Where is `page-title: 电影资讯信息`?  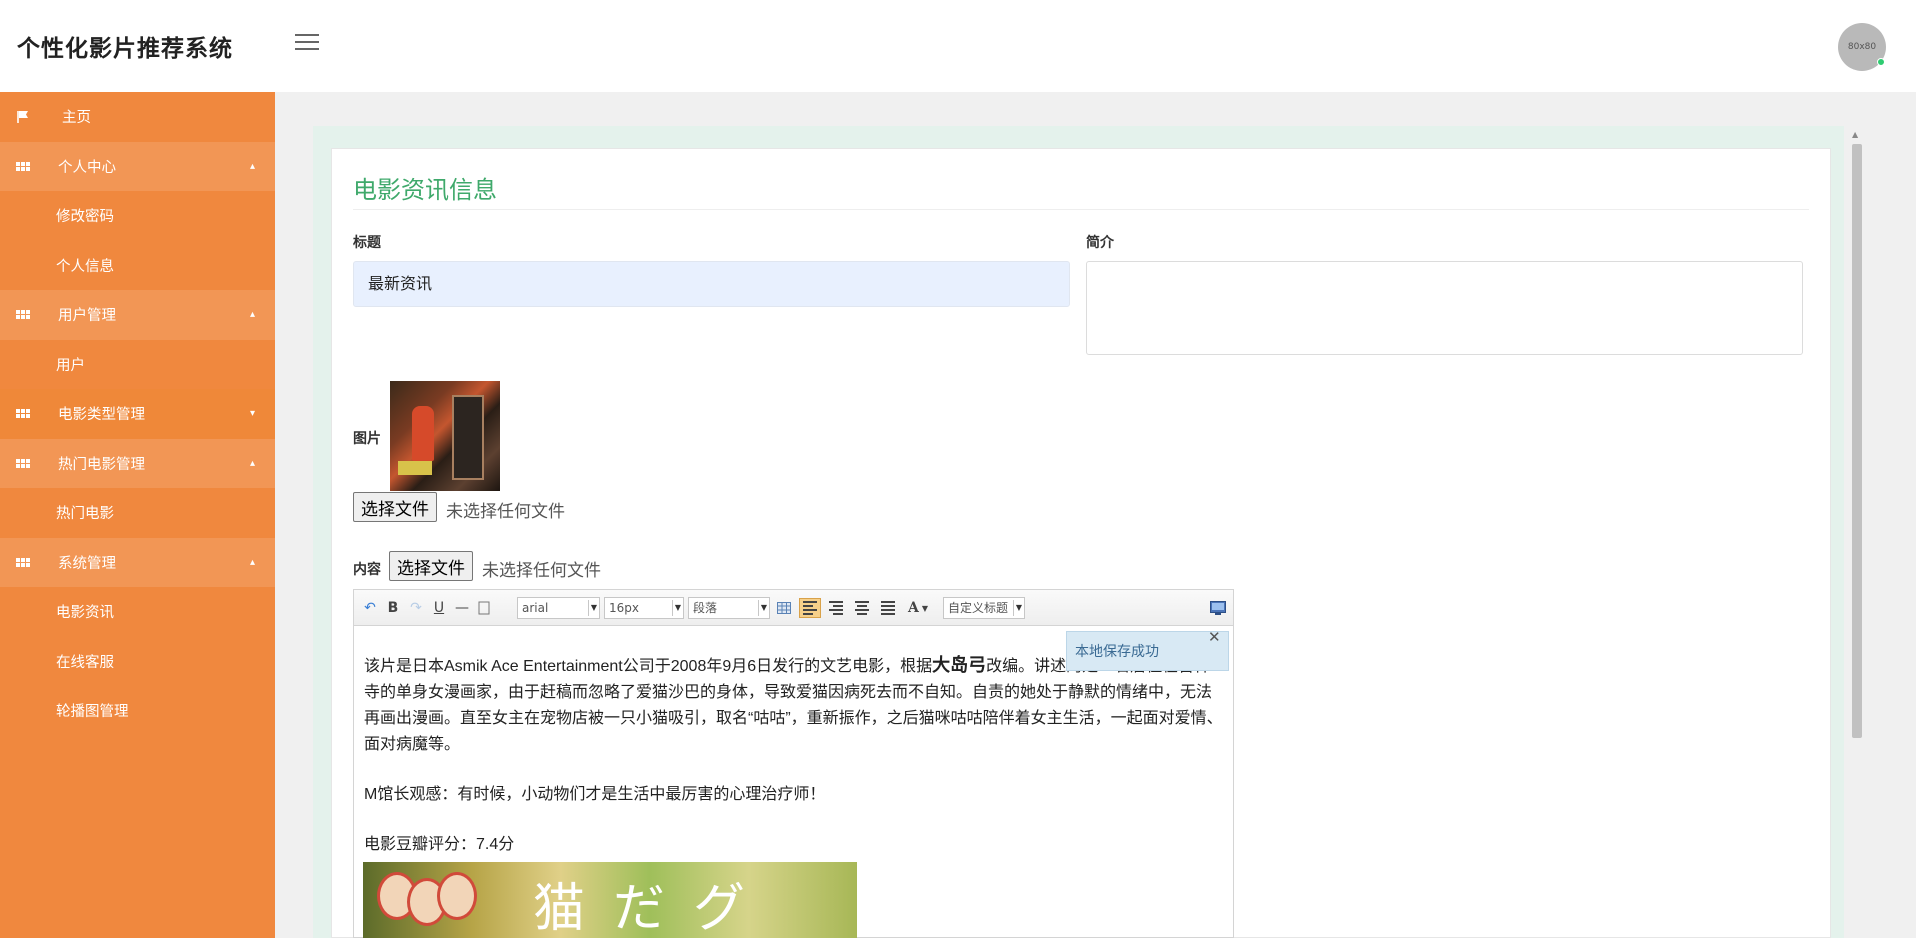 page-title: 电影资讯信息 is located at coordinates (425, 190).